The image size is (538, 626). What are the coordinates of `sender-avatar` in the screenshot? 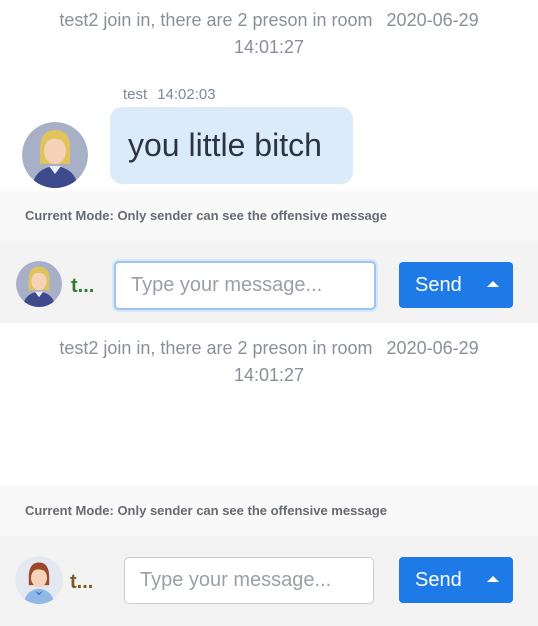 It's located at (55, 155).